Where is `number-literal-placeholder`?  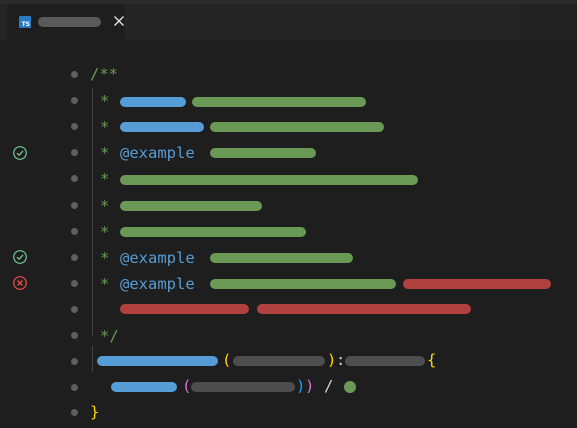
number-literal-placeholder is located at coordinates (350, 387).